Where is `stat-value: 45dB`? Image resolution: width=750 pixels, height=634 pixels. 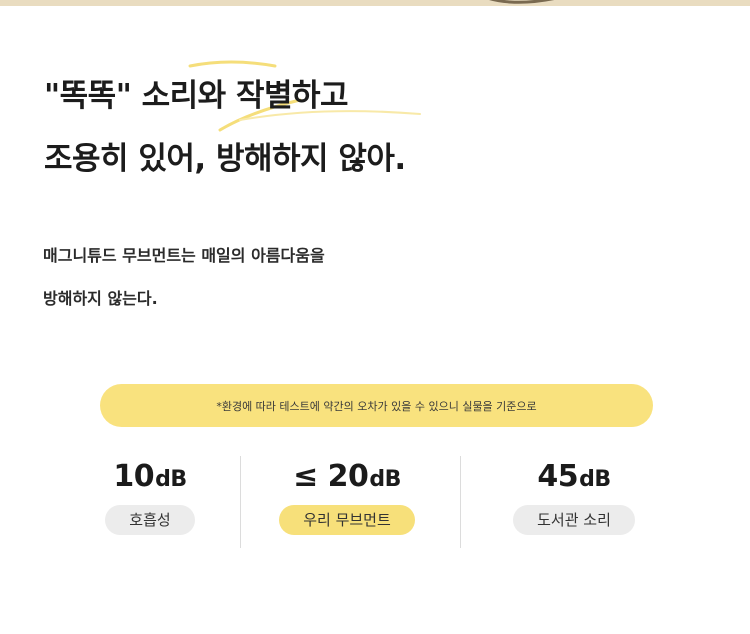
stat-value: 45dB is located at coordinates (574, 477).